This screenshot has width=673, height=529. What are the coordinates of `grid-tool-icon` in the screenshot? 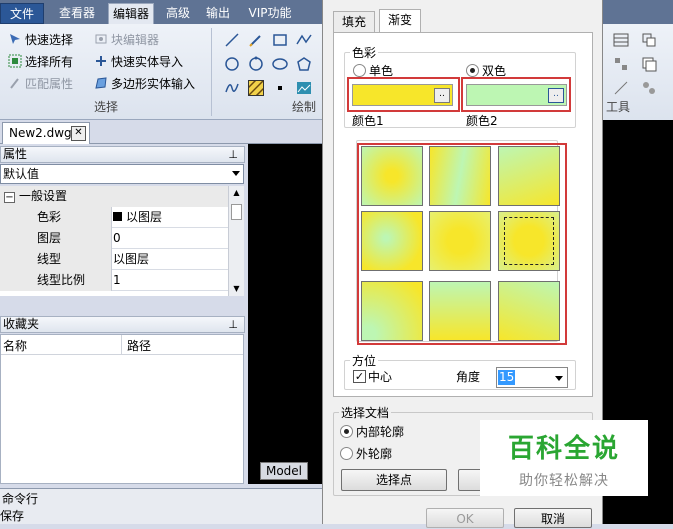 It's located at (621, 40).